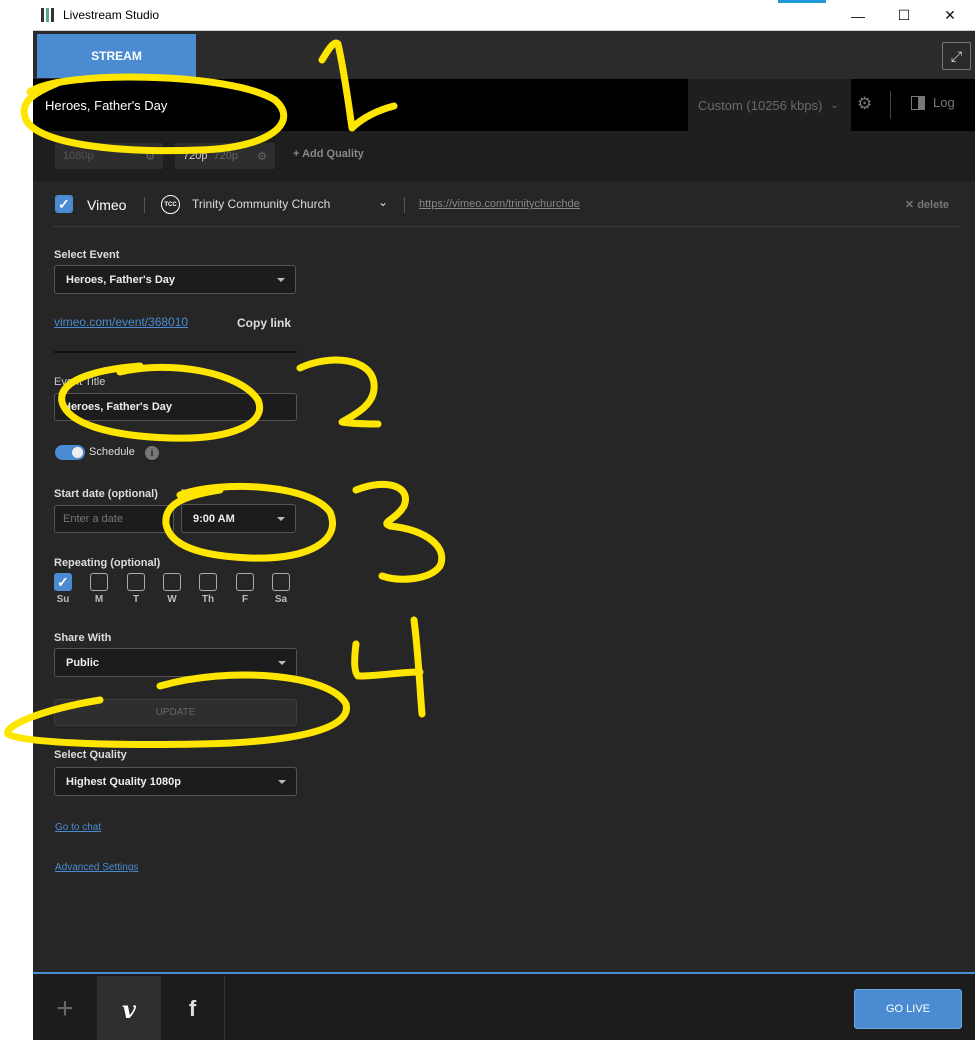 Image resolution: width=975 pixels, height=1040 pixels. I want to click on day-label: Su, so click(63, 599).